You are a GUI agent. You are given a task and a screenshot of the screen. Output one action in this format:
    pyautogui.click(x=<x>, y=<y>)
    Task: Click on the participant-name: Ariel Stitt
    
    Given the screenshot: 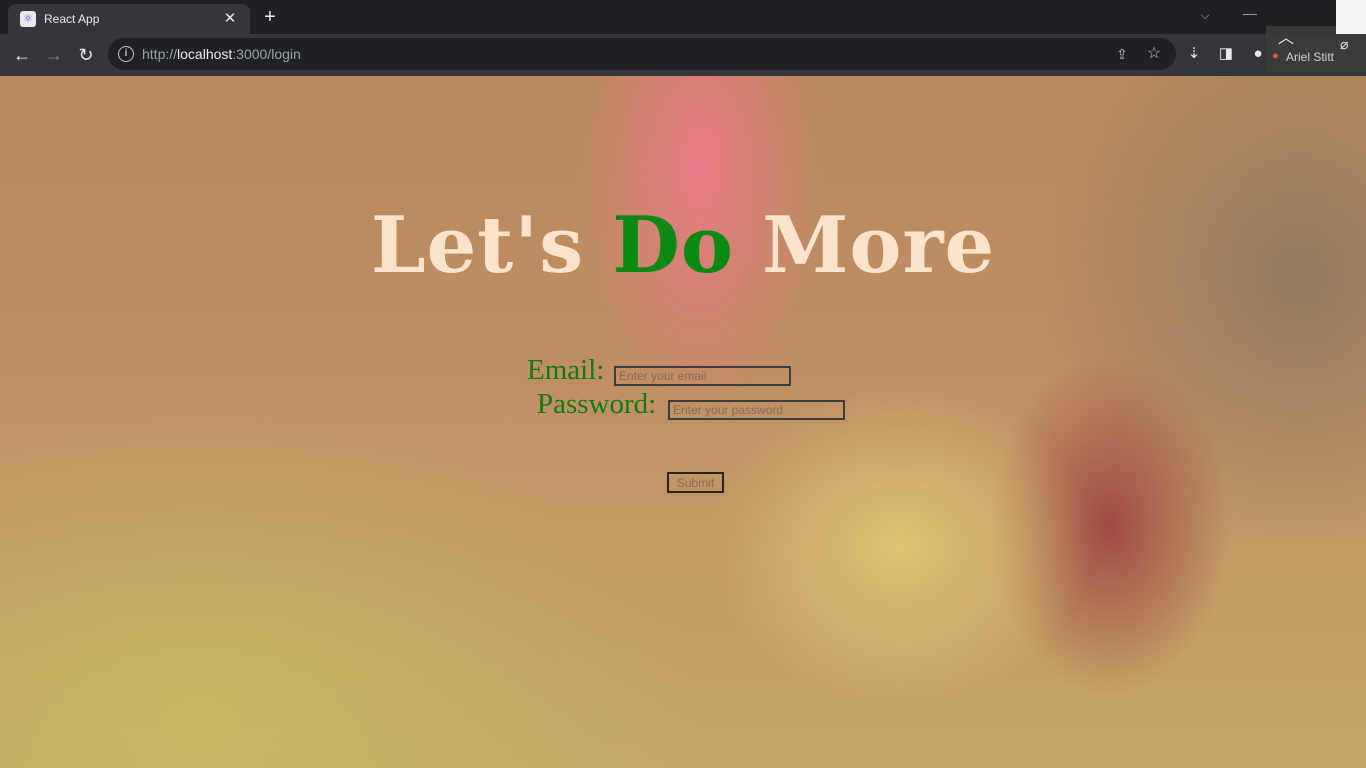 What is the action you would take?
    pyautogui.click(x=1310, y=57)
    